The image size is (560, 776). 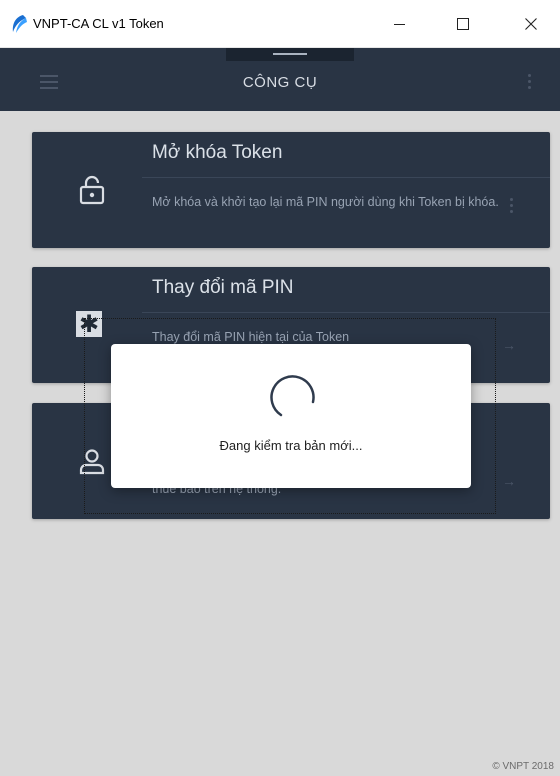 What do you see at coordinates (89, 324) in the screenshot?
I see `asterisk-icon: ✱` at bounding box center [89, 324].